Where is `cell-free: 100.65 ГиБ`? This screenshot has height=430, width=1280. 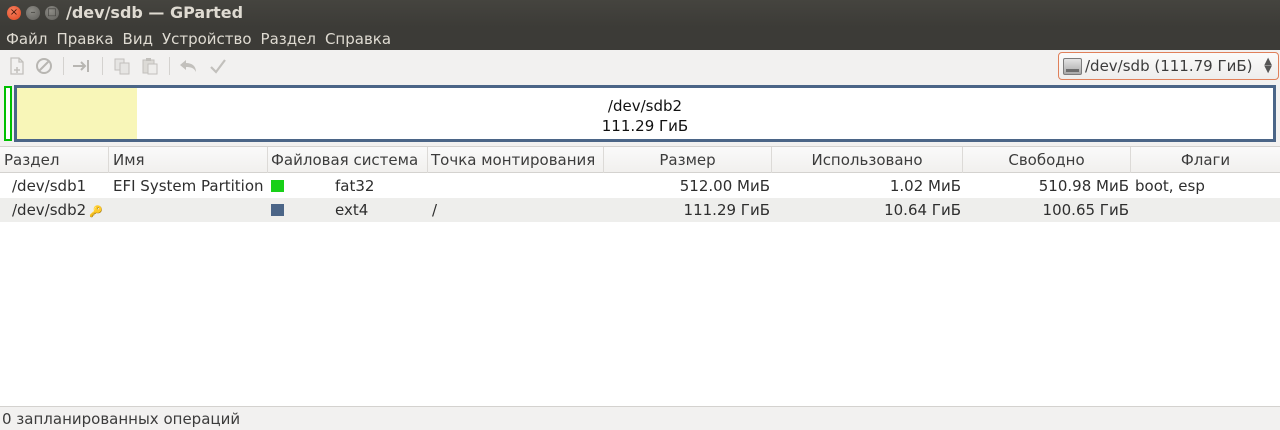 cell-free: 100.65 ГиБ is located at coordinates (1085, 210).